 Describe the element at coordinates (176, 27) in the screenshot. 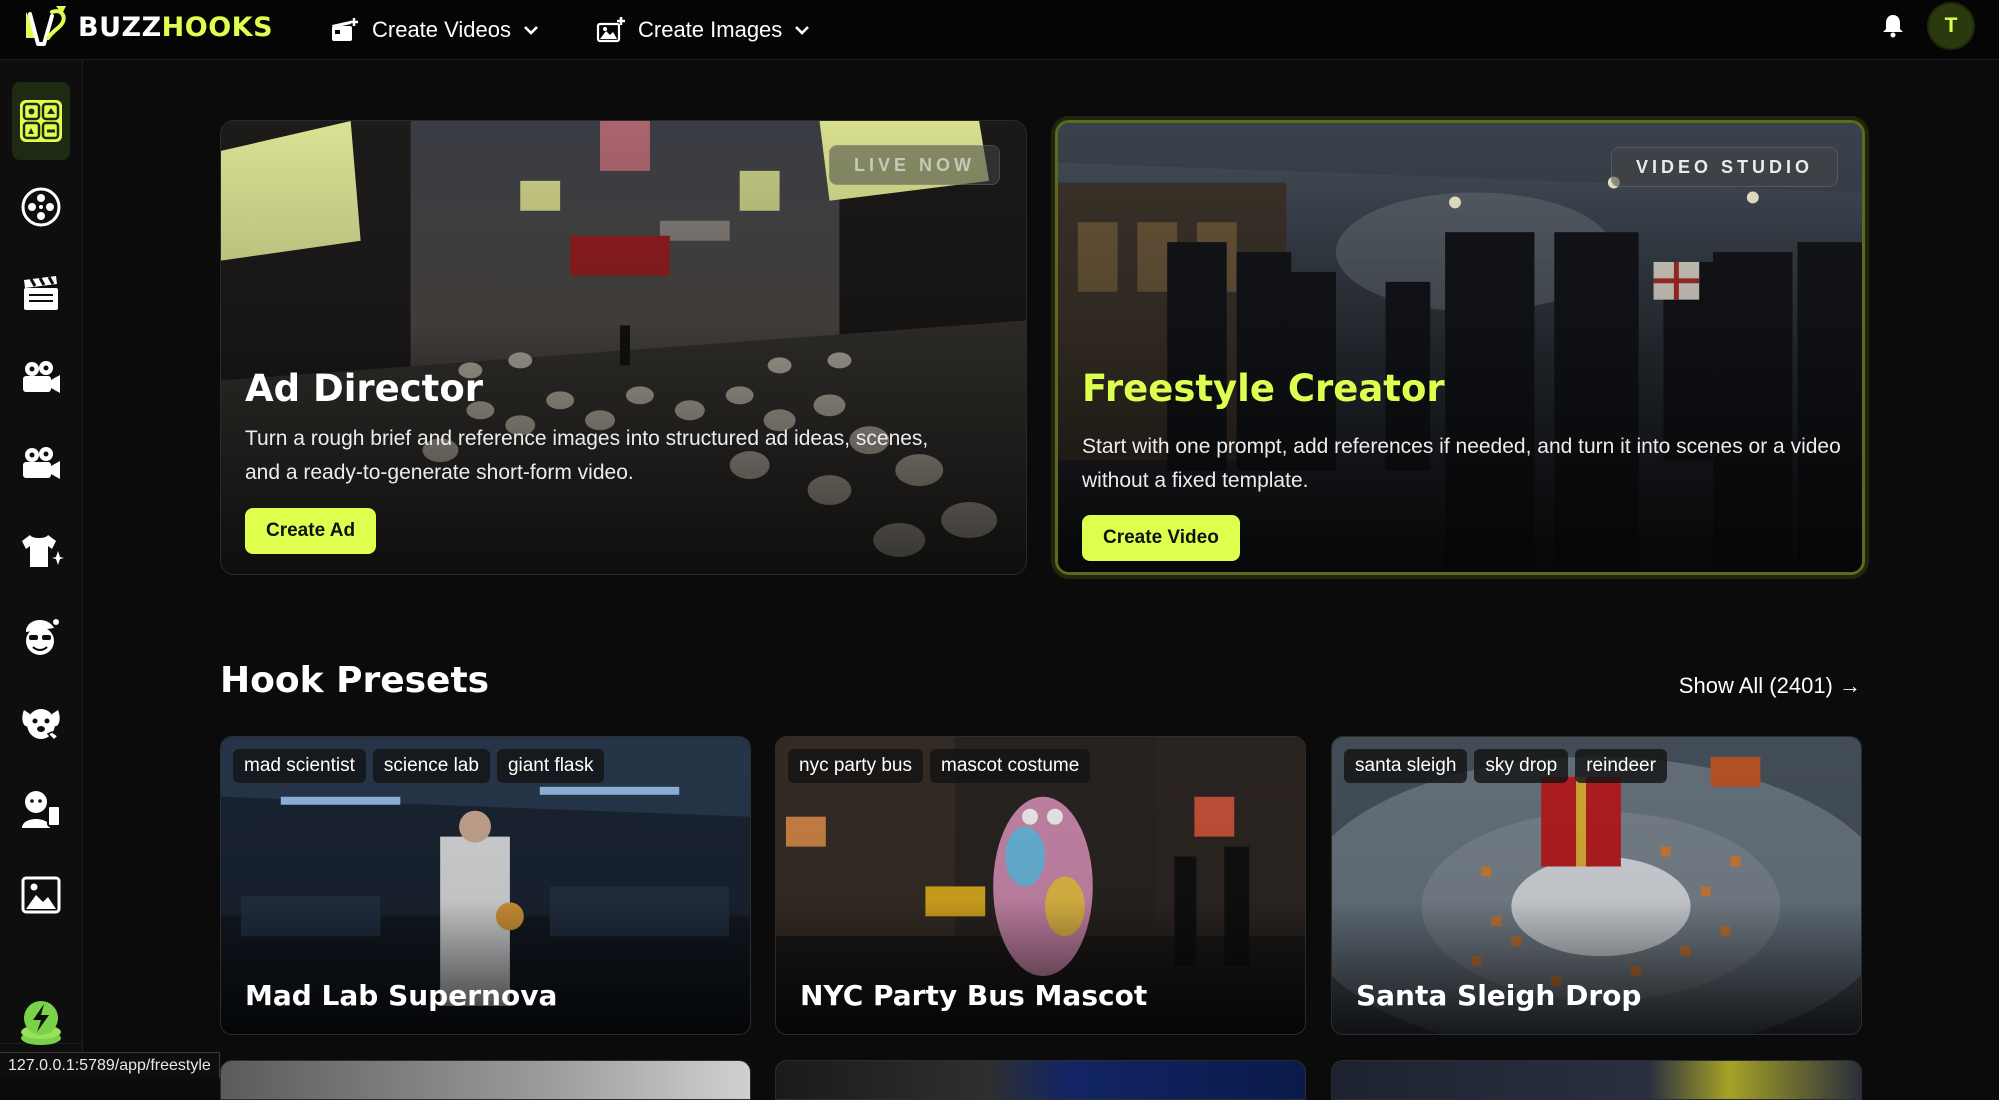

I see `brand-name: BUZZHOOKS` at that location.